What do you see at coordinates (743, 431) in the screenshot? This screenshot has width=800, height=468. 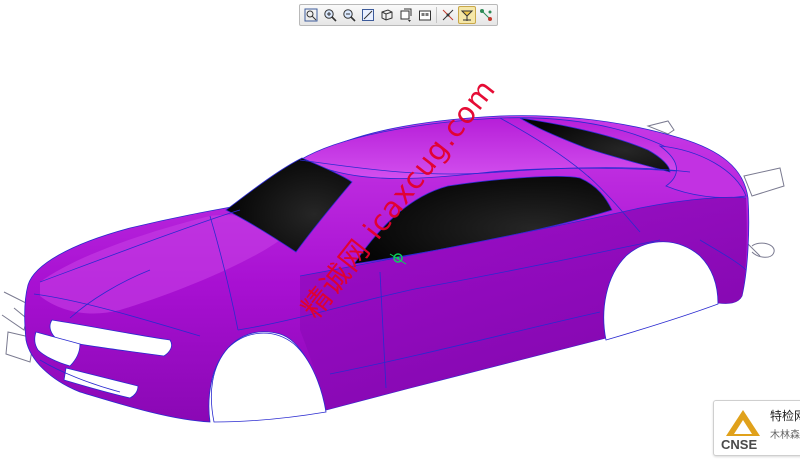 I see `cnse-logo-icon: CNSE` at bounding box center [743, 431].